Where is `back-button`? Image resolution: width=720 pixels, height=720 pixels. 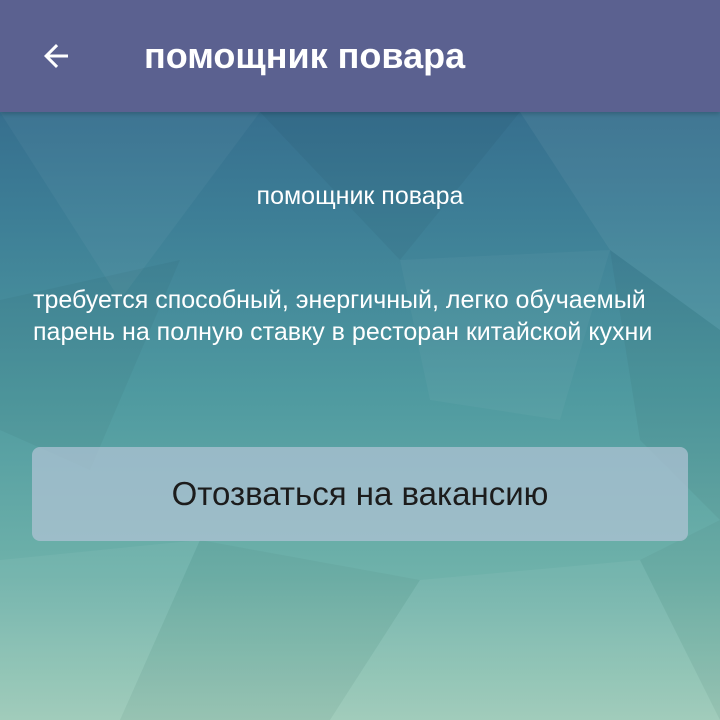 back-button is located at coordinates (56, 56).